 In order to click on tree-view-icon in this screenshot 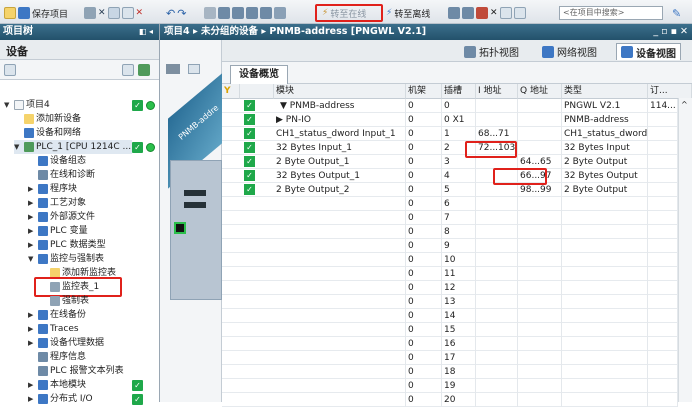, I will do `click(128, 70)`.